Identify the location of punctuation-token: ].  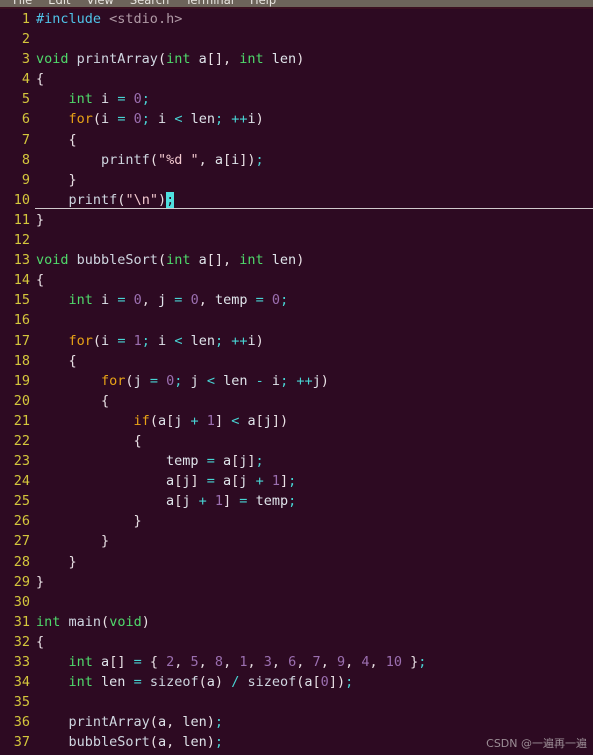
(284, 481).